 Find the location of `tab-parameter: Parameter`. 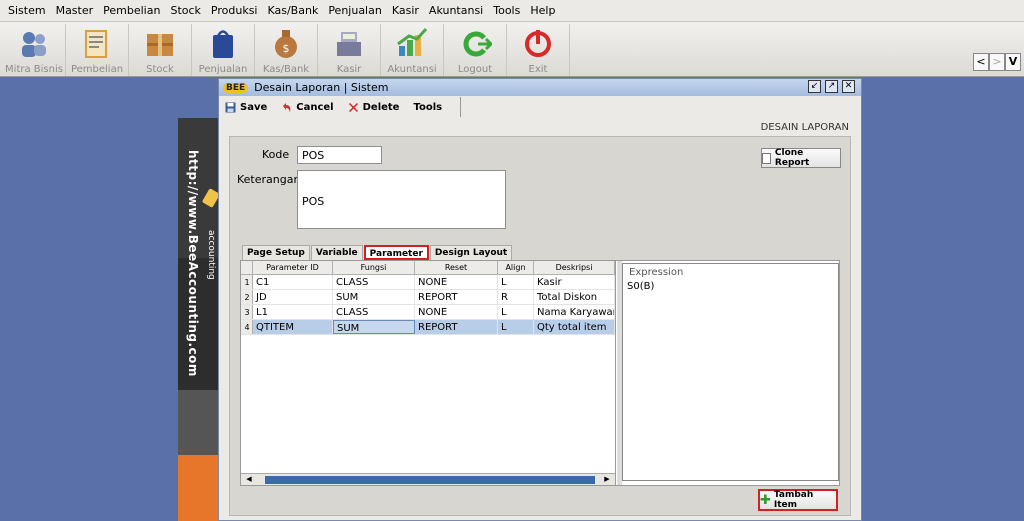

tab-parameter: Parameter is located at coordinates (396, 252).